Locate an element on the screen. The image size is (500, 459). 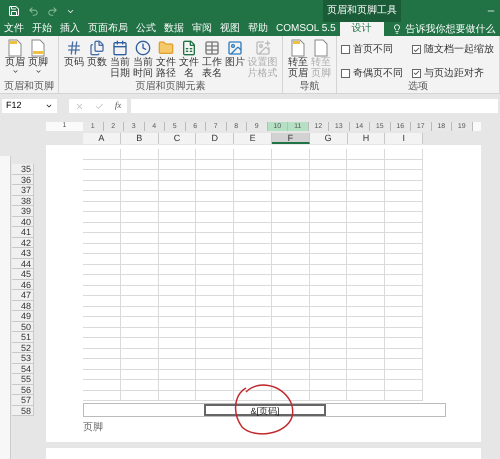
ribbon-button: 页眉 is located at coordinates (15, 59).